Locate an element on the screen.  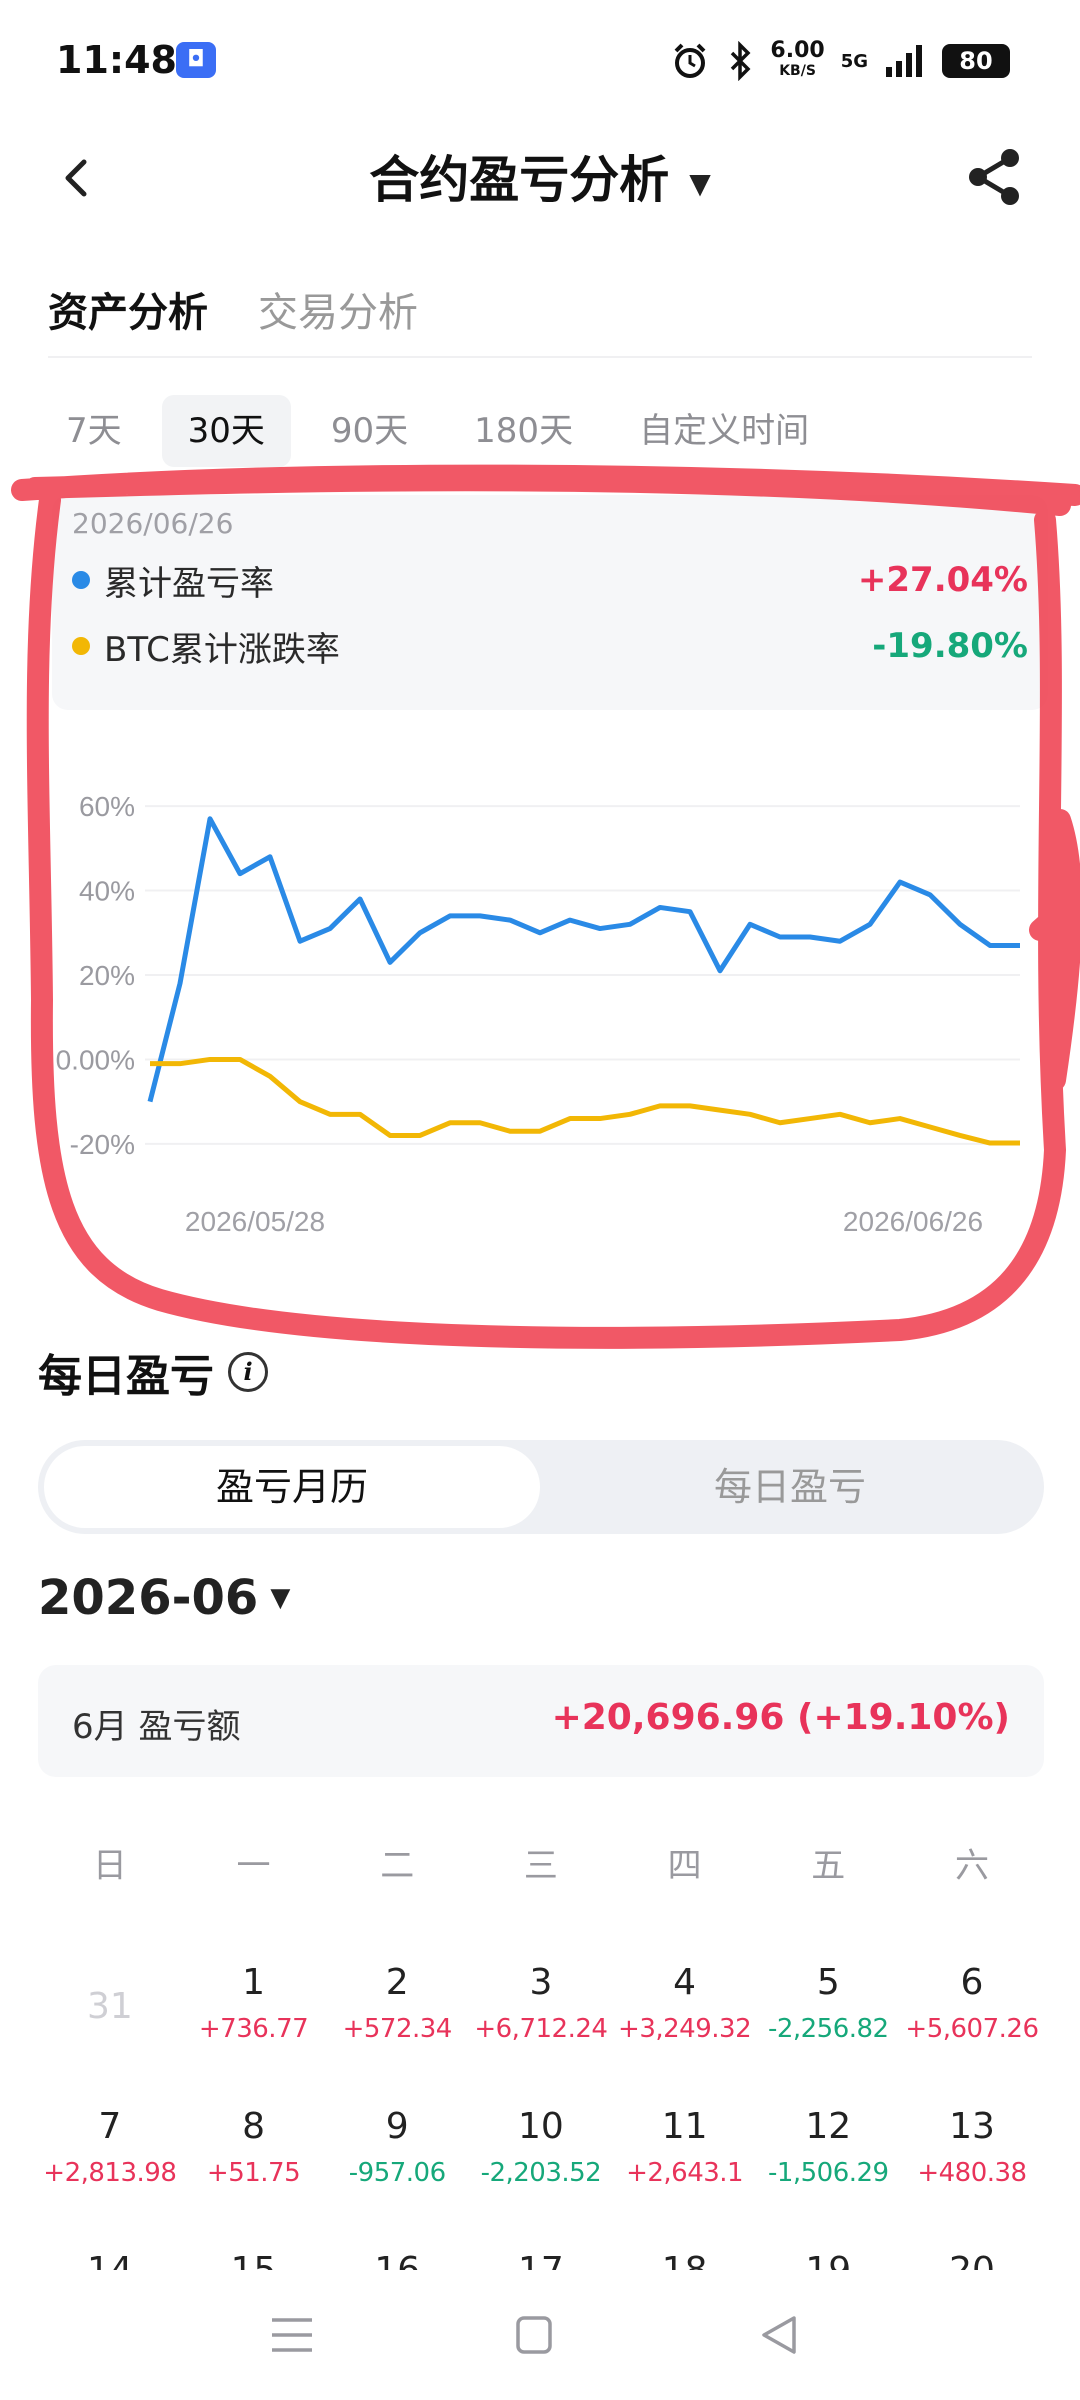
status-time: 11:48 is located at coordinates (116, 60).